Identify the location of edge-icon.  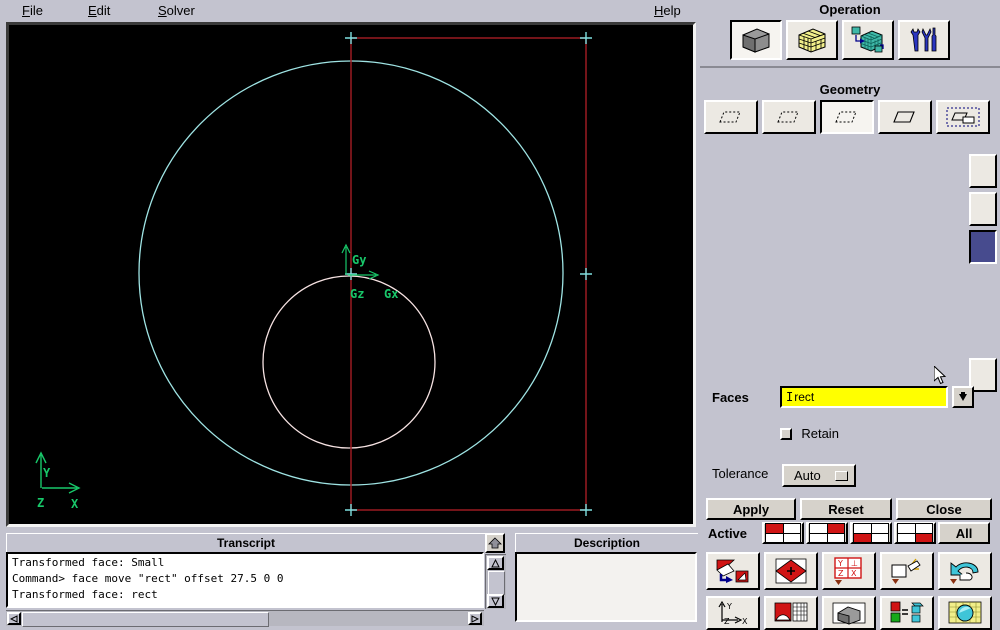
(788, 117).